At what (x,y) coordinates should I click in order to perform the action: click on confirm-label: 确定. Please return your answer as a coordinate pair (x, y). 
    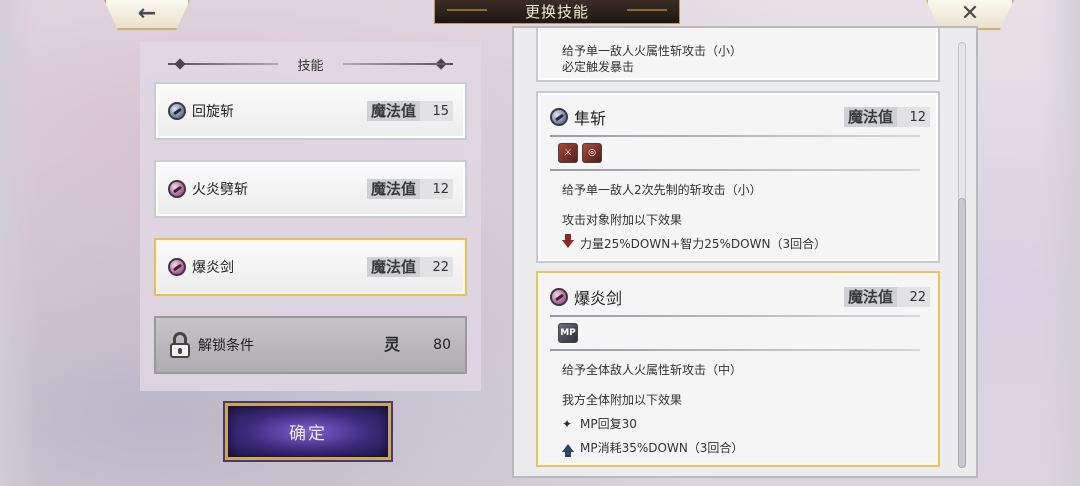
    Looking at the image, I should click on (308, 434).